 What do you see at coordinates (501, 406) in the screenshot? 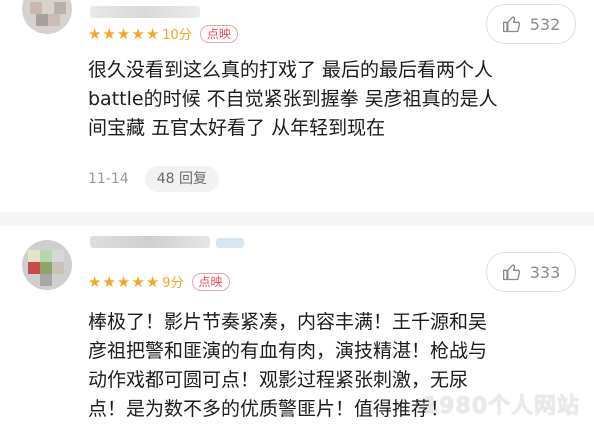
I see `site-watermark: 1980个人网站` at bounding box center [501, 406].